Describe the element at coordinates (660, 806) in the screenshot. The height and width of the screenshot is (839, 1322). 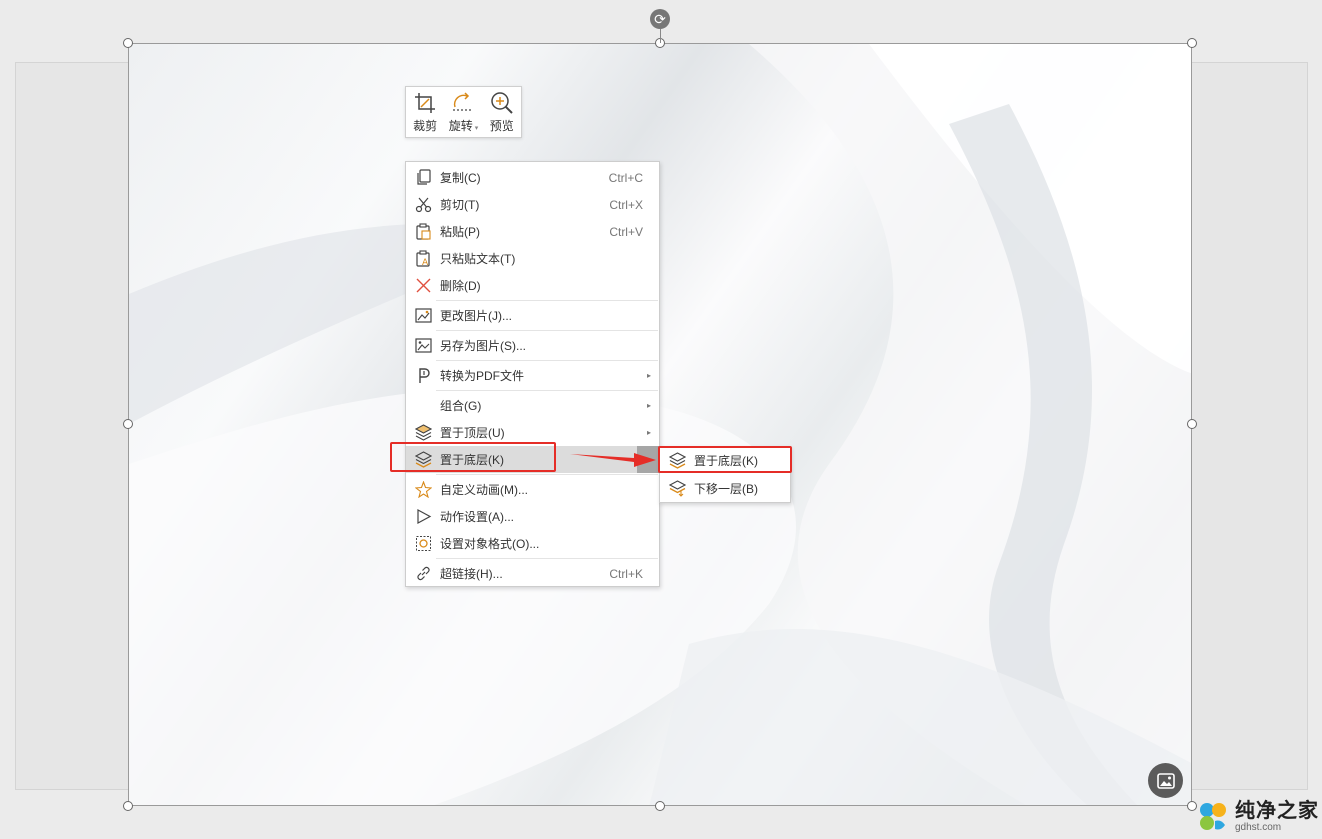
I see `resize-handle-bottom` at that location.